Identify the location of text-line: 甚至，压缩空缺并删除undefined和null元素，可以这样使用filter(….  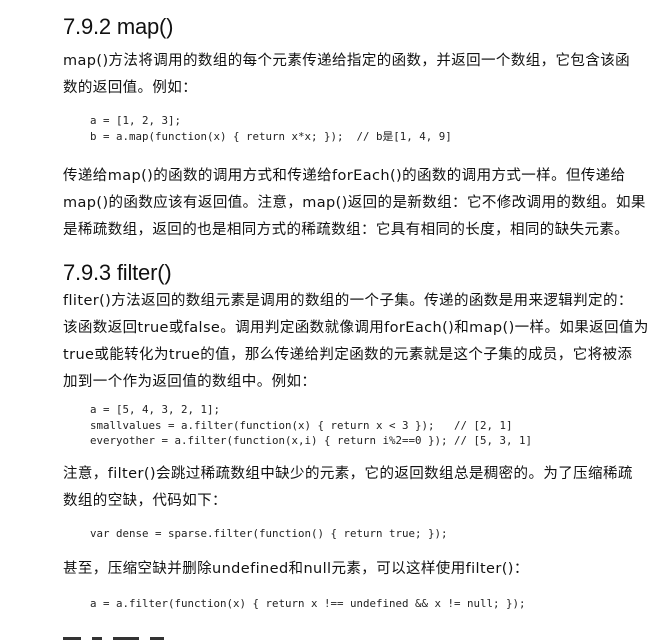
(296, 569).